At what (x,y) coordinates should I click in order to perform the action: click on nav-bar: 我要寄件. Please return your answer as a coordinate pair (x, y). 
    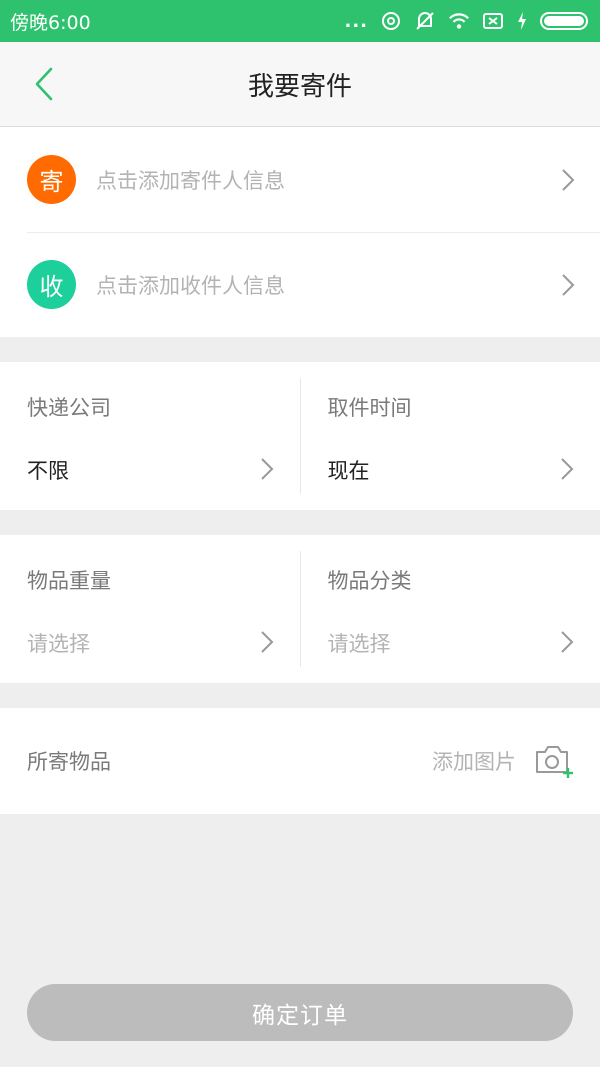
    Looking at the image, I should click on (300, 84).